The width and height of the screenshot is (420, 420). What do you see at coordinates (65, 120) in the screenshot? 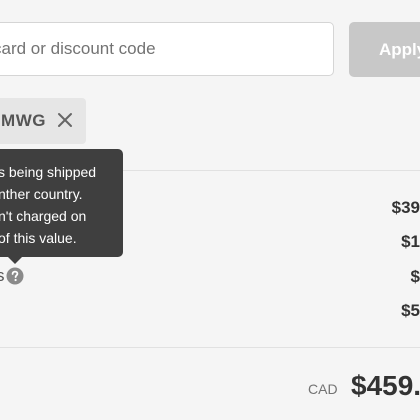
I see `close-icon` at bounding box center [65, 120].